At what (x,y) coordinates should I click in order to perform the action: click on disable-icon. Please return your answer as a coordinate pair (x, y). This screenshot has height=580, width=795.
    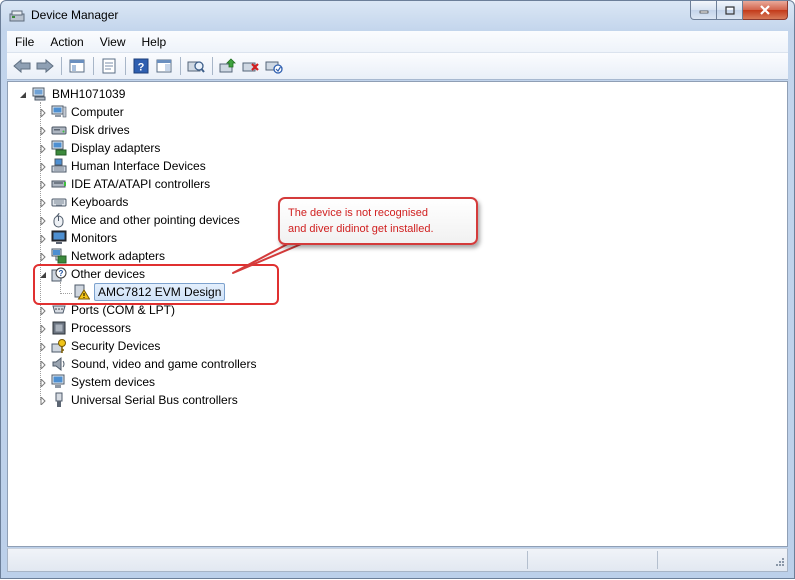
    Looking at the image, I should click on (274, 67).